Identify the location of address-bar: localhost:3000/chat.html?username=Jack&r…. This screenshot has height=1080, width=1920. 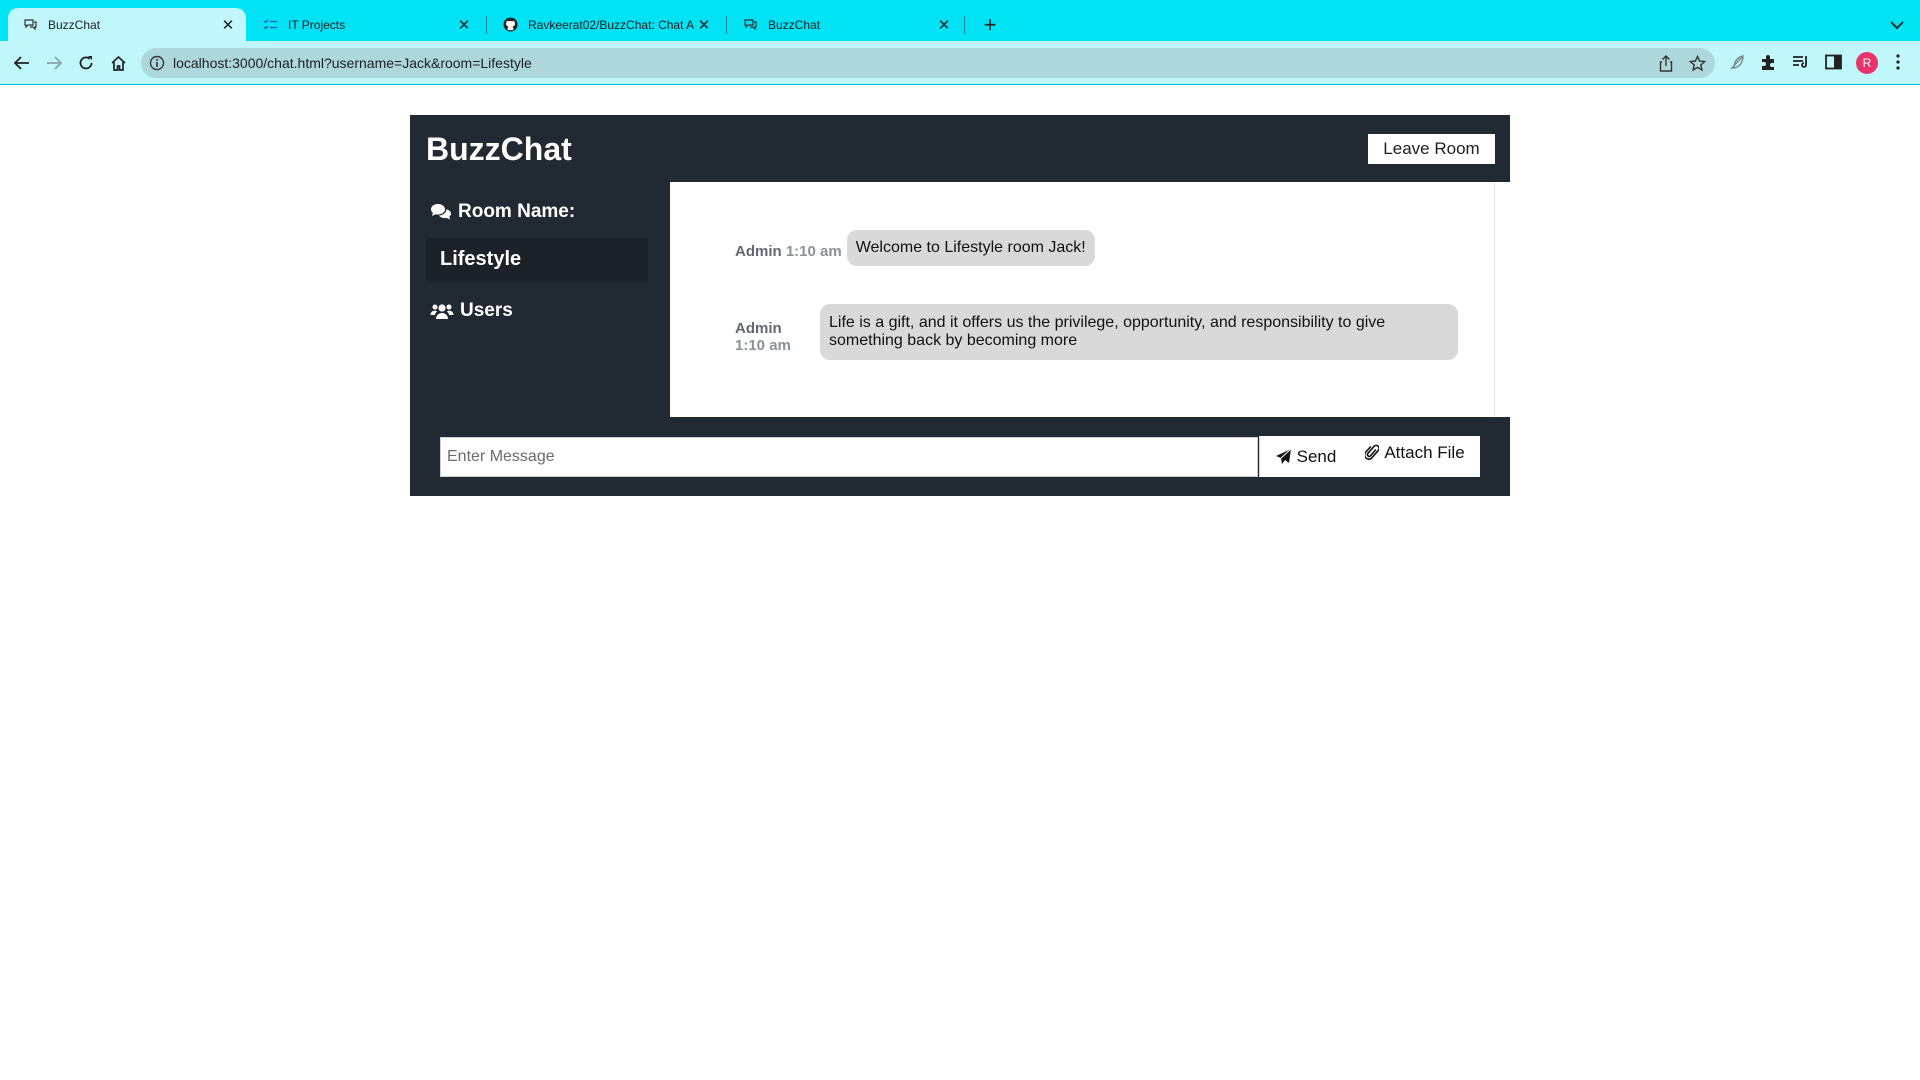
(928, 63).